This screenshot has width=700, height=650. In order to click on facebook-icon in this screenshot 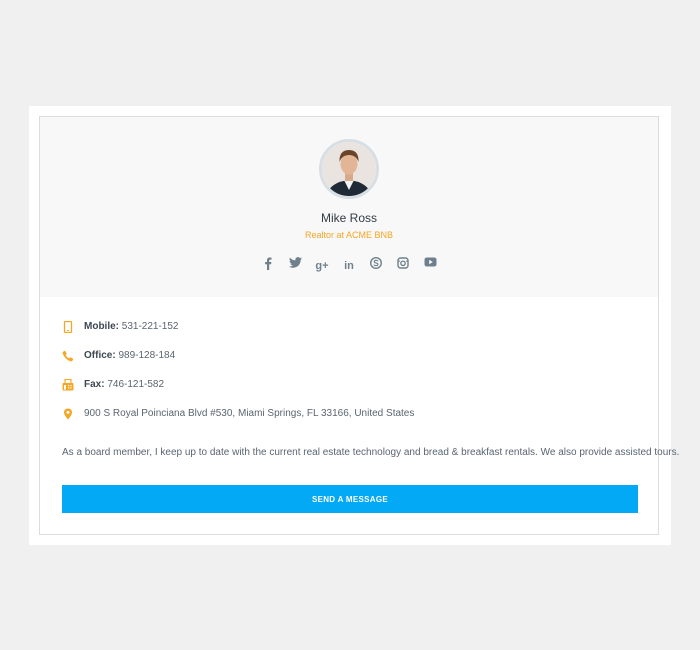, I will do `click(268, 266)`.